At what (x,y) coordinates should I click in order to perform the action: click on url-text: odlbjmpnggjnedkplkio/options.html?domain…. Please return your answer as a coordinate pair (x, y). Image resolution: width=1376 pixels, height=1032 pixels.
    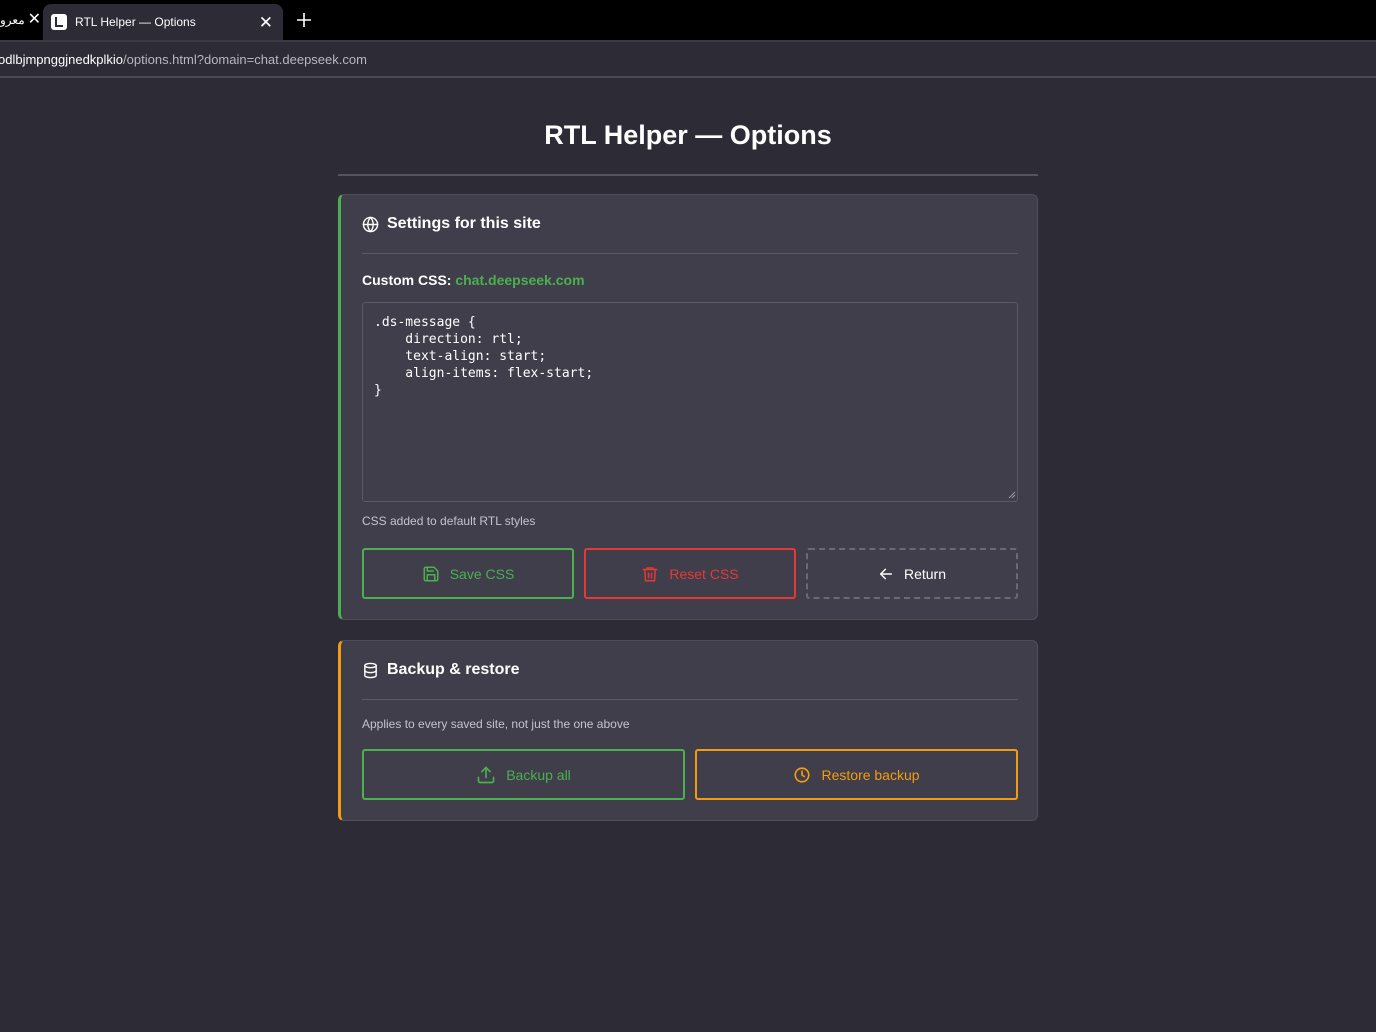
    Looking at the image, I should click on (183, 59).